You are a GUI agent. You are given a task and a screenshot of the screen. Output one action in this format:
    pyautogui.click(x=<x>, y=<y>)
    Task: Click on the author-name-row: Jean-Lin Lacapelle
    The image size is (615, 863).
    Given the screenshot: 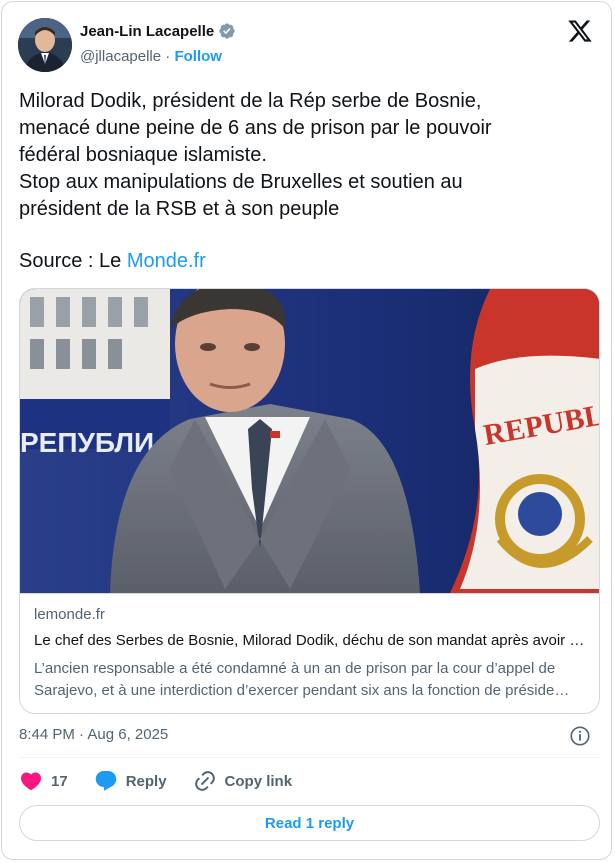 What is the action you would take?
    pyautogui.click(x=158, y=31)
    